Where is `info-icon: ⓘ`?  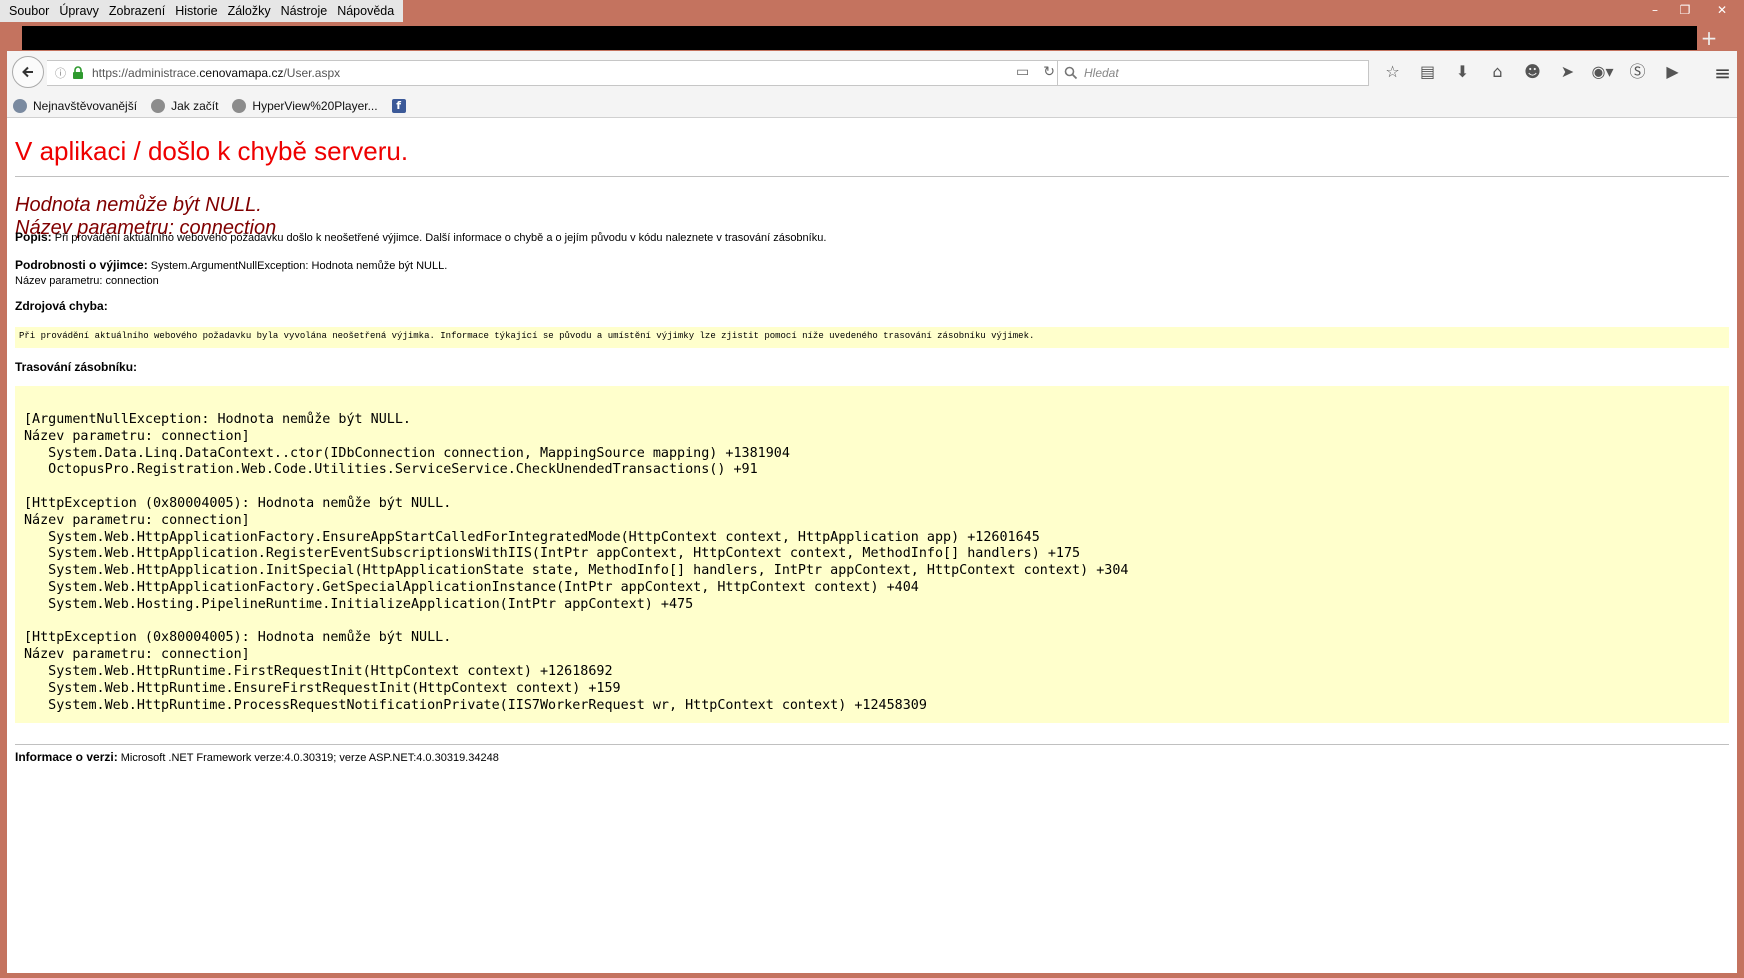
info-icon: ⓘ is located at coordinates (60, 73).